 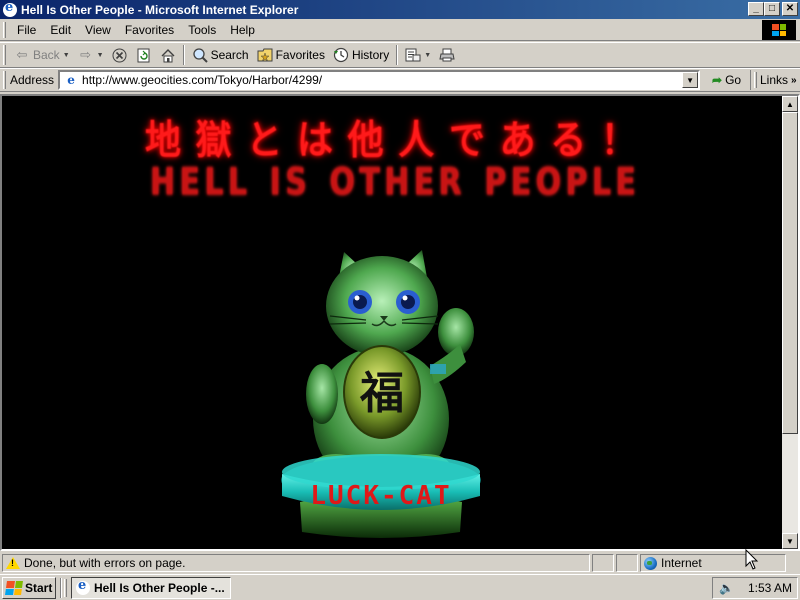 What do you see at coordinates (314, 141) in the screenshot?
I see `banner-jp-char: は` at bounding box center [314, 141].